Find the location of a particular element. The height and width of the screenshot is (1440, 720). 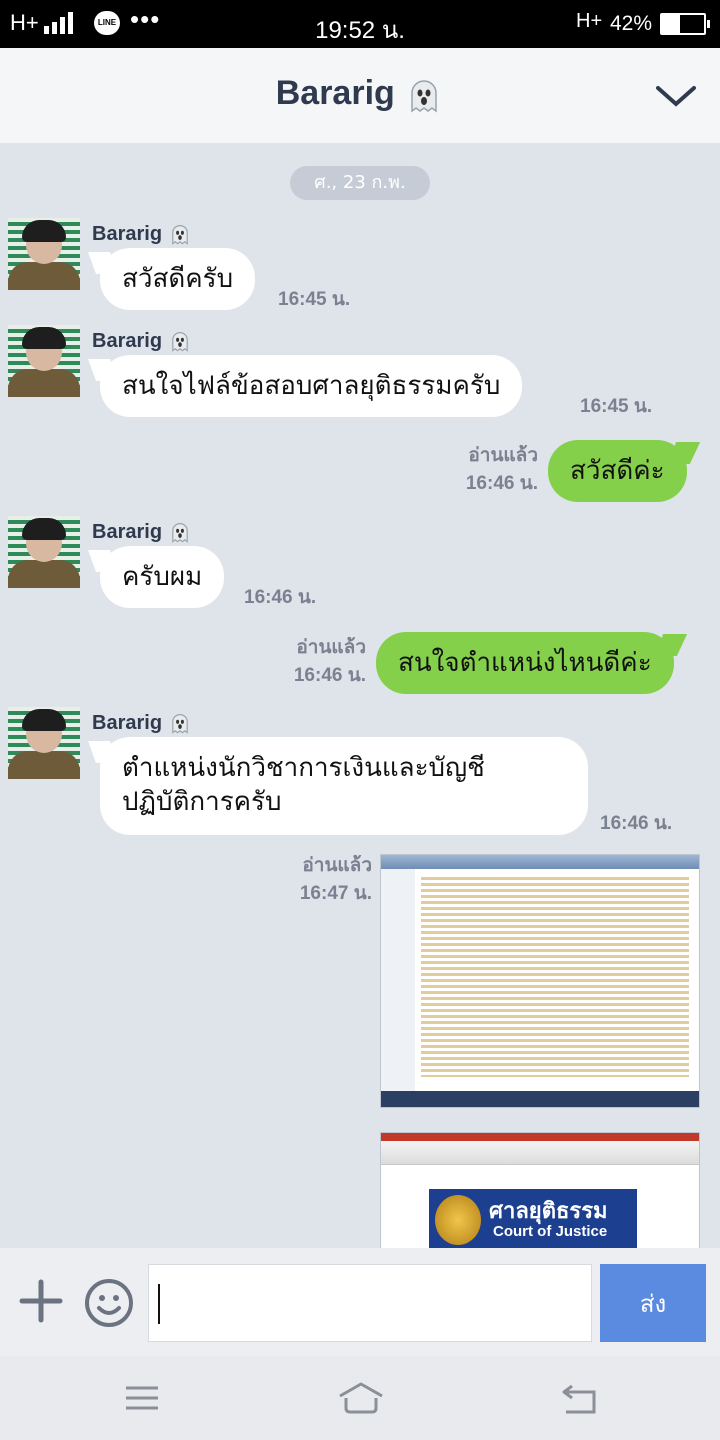

outgoing-message: สวัสดีค่ะ is located at coordinates (617, 471).